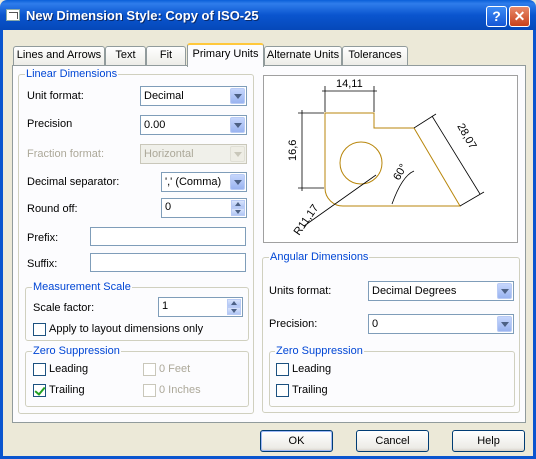 The width and height of the screenshot is (536, 459). What do you see at coordinates (441, 324) in the screenshot?
I see `angular-precision-select: 0` at bounding box center [441, 324].